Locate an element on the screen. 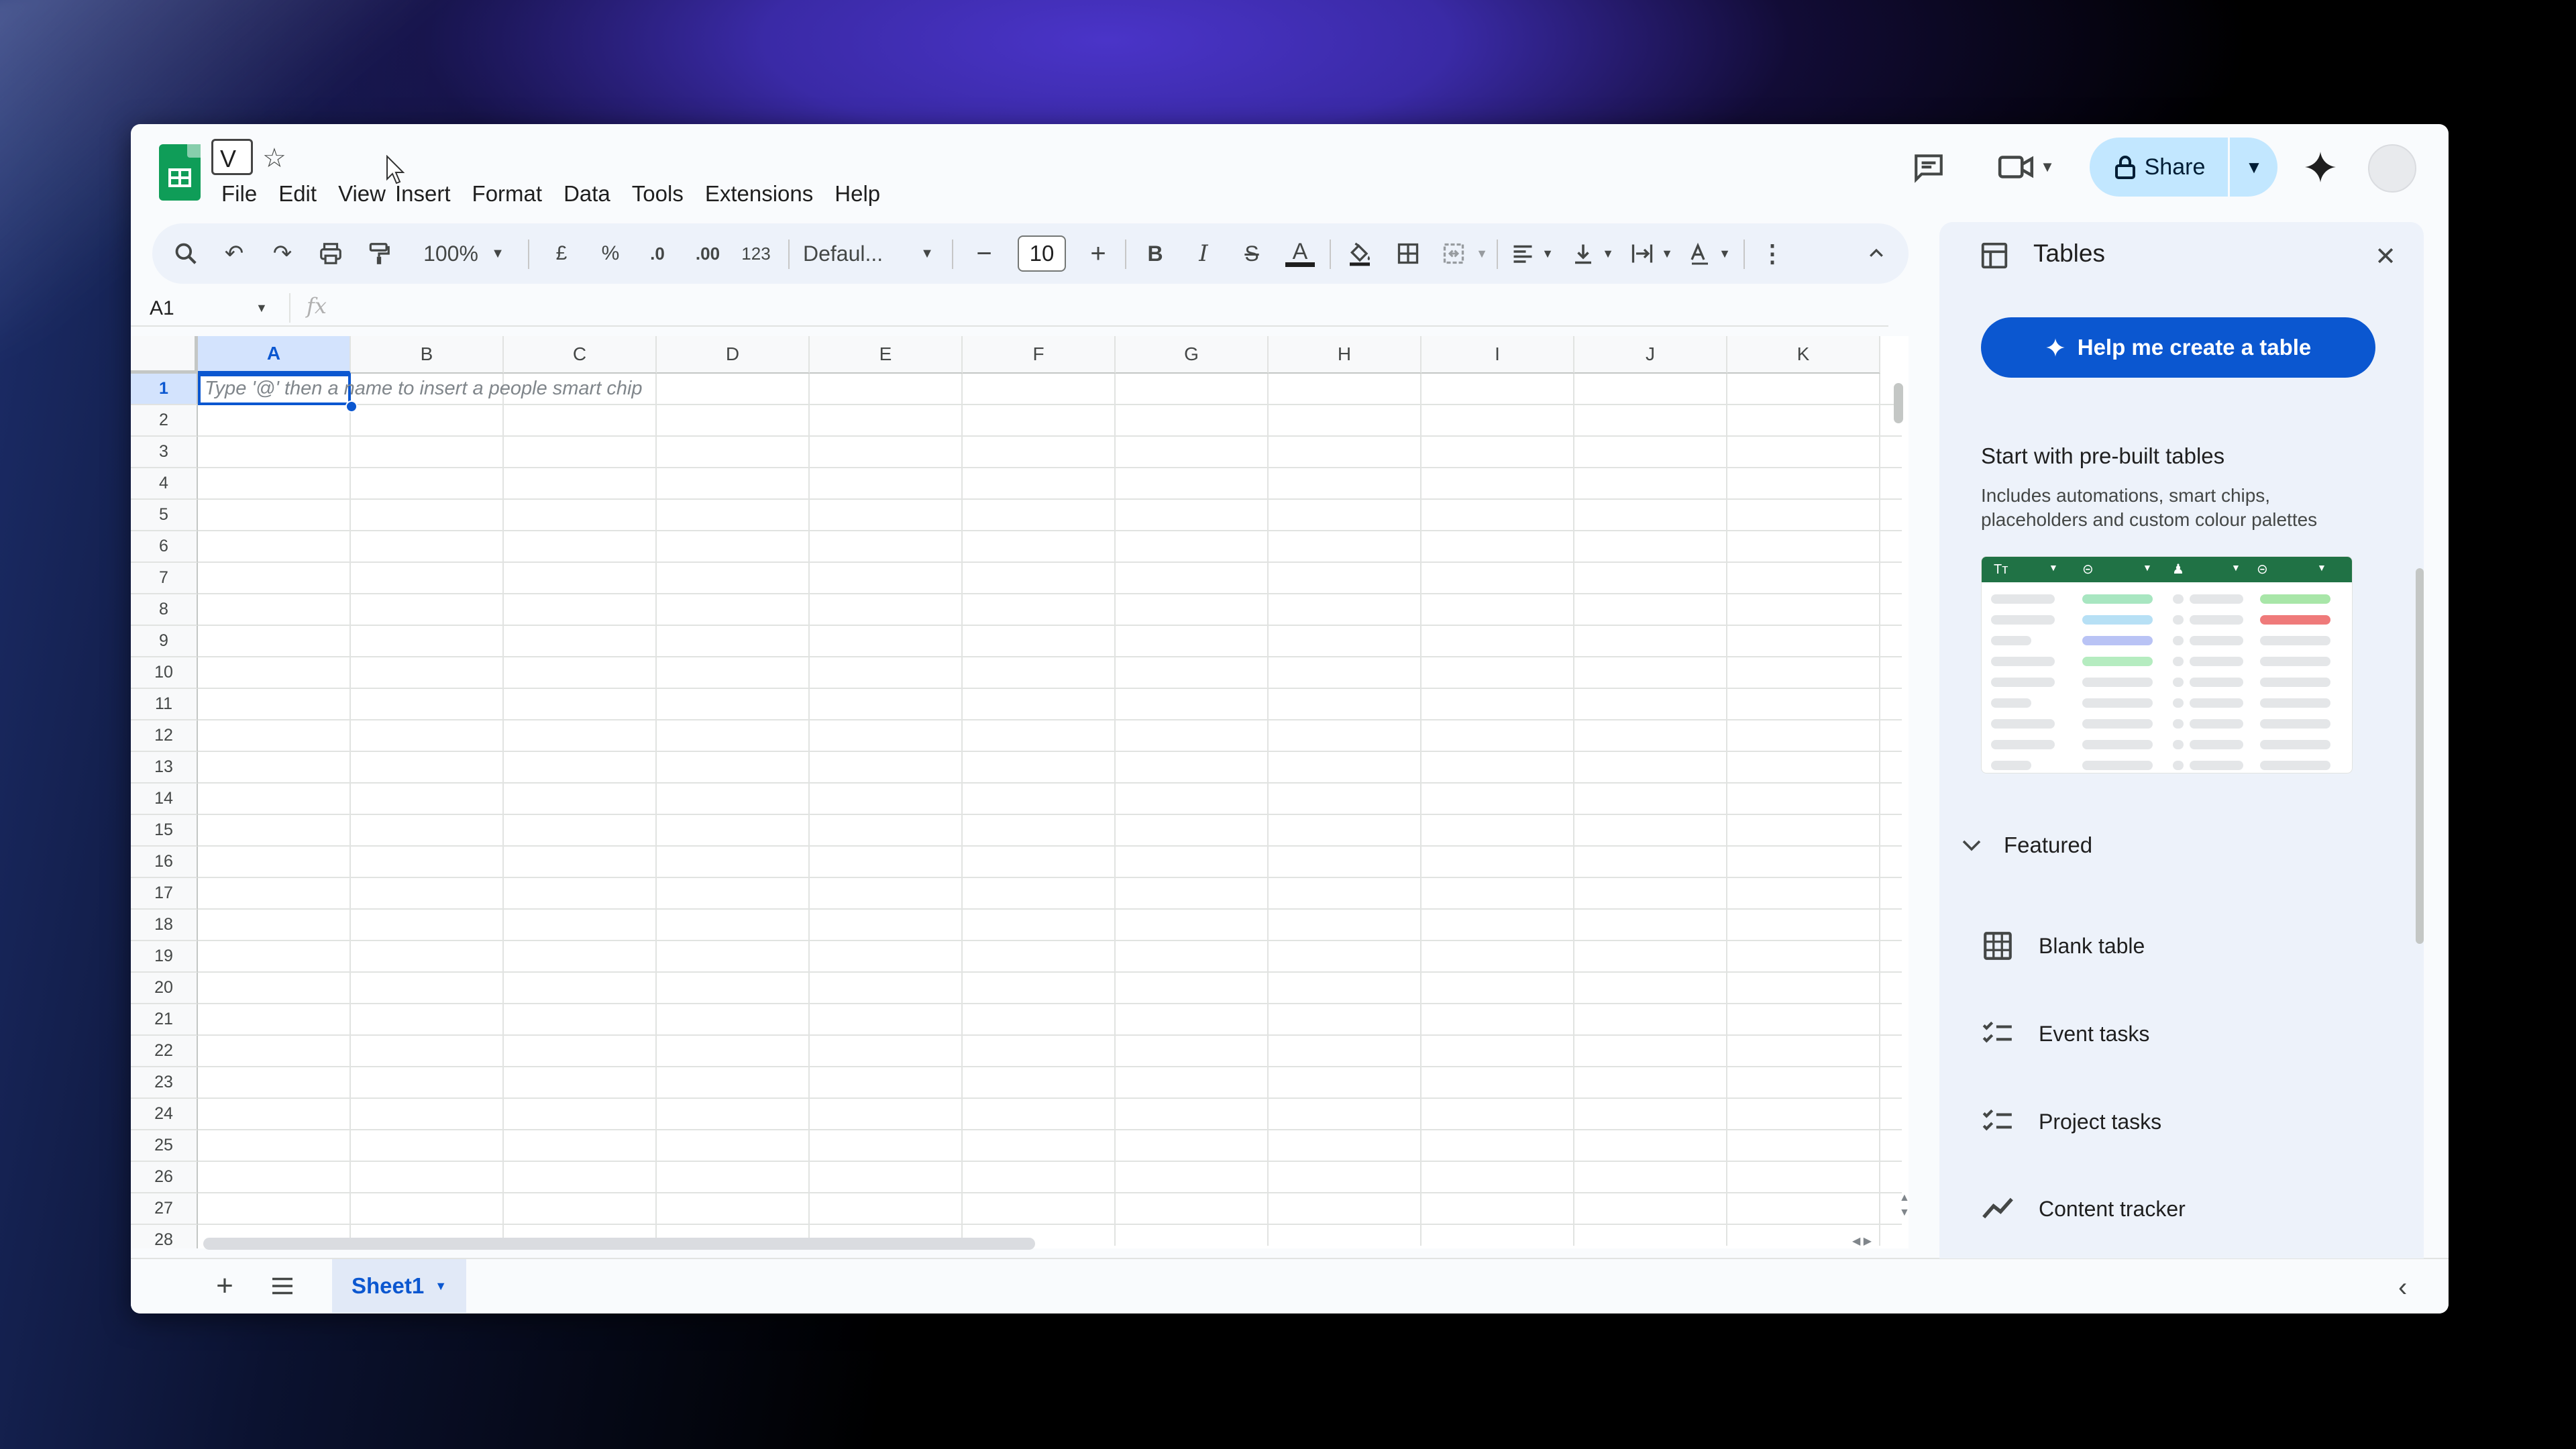 Image resolution: width=2576 pixels, height=1449 pixels. formula-input is located at coordinates (1110, 308).